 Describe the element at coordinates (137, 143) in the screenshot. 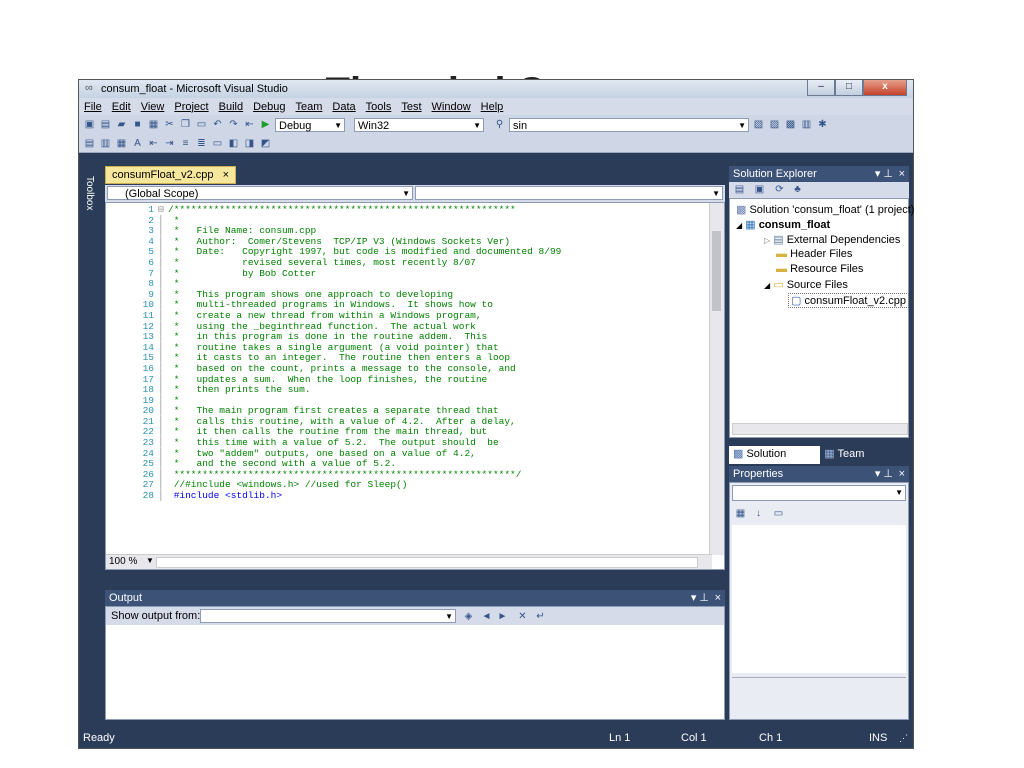

I see `complete-word-icon: A` at that location.